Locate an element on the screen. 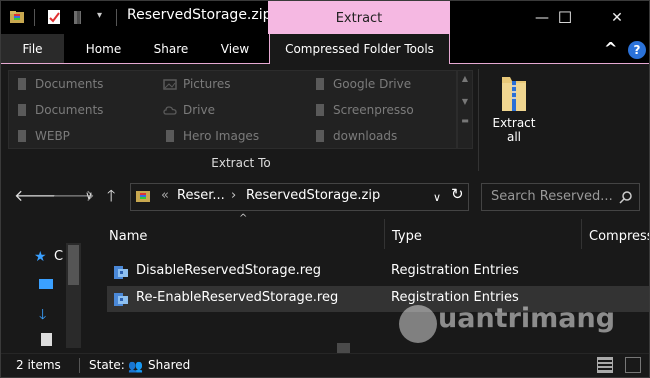 This screenshot has width=650, height=378. tab-compressed-folder-tools: Compressed Folder Tools is located at coordinates (359, 49).